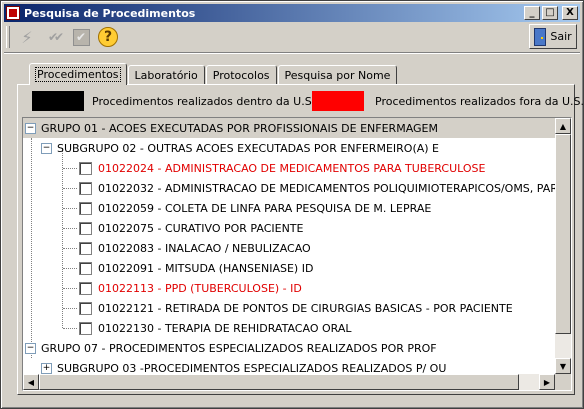  Describe the element at coordinates (78, 74) in the screenshot. I see `tab-procedimentos: Procedimentos` at that location.